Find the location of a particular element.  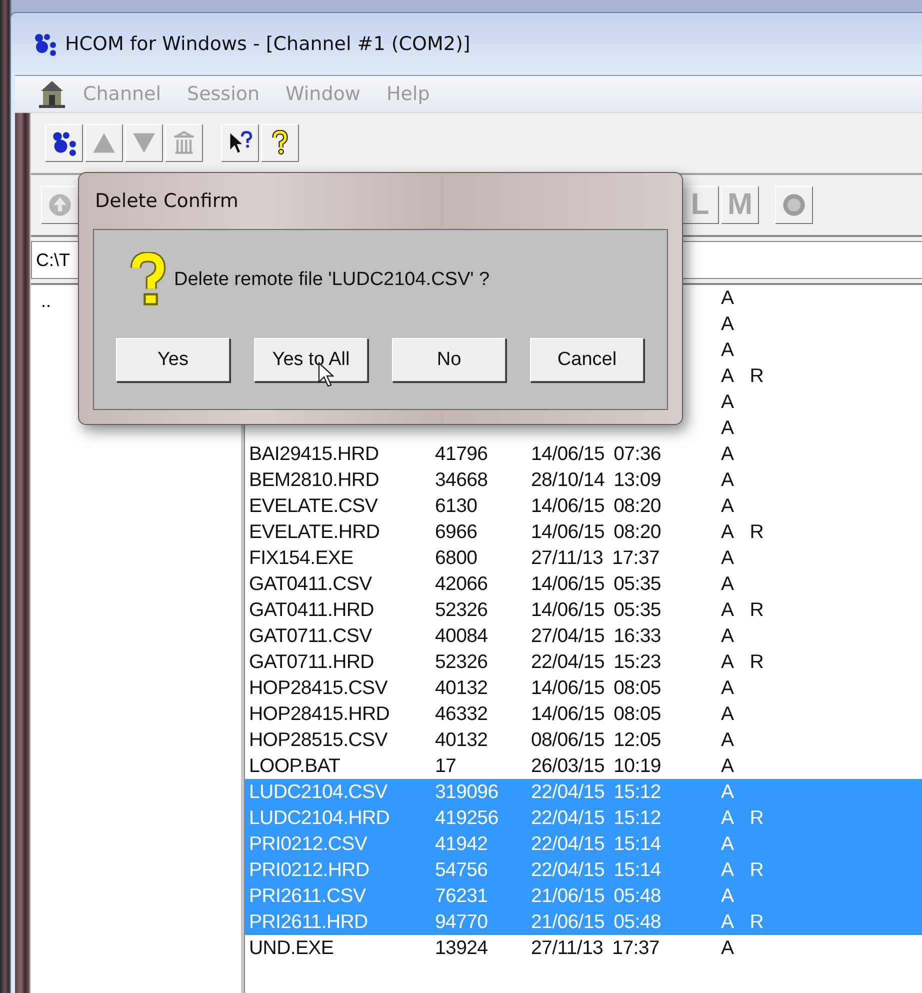

file-name: PRI0212.HRD is located at coordinates (309, 869).